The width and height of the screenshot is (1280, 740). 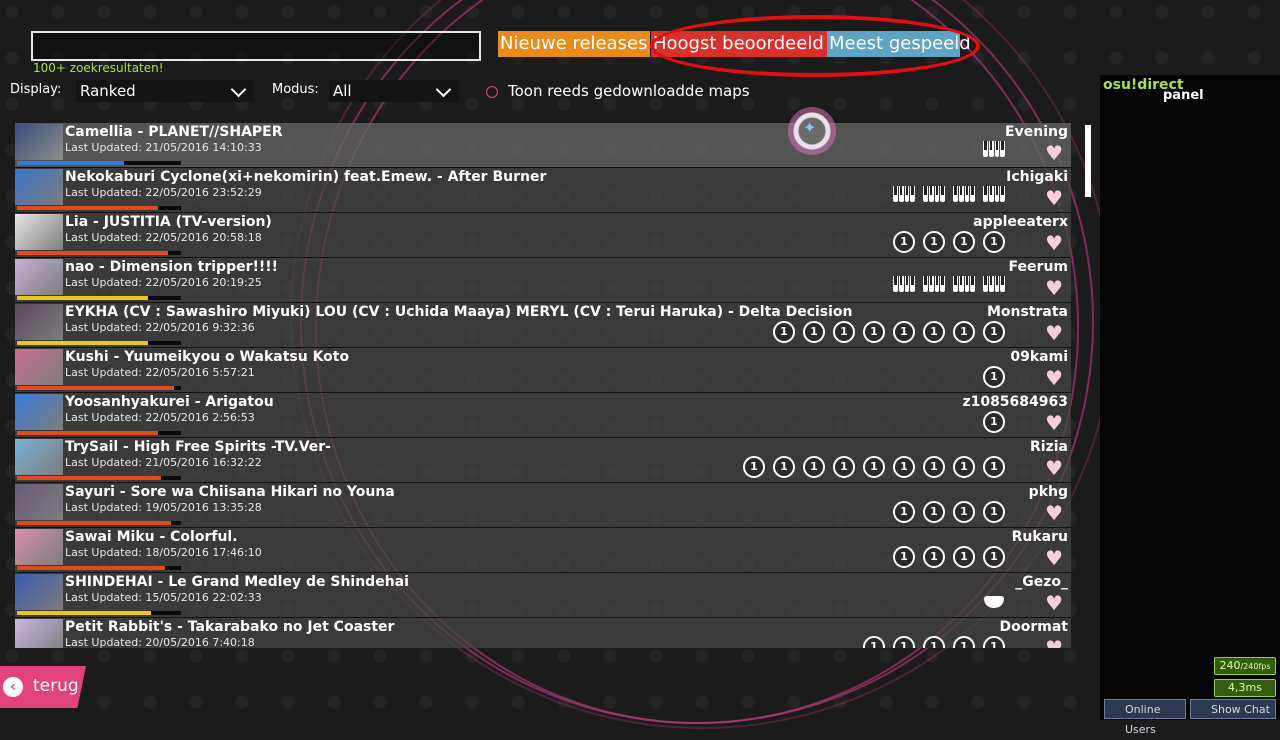 What do you see at coordinates (1027, 312) in the screenshot?
I see `beatmap-creator: Monstrata` at bounding box center [1027, 312].